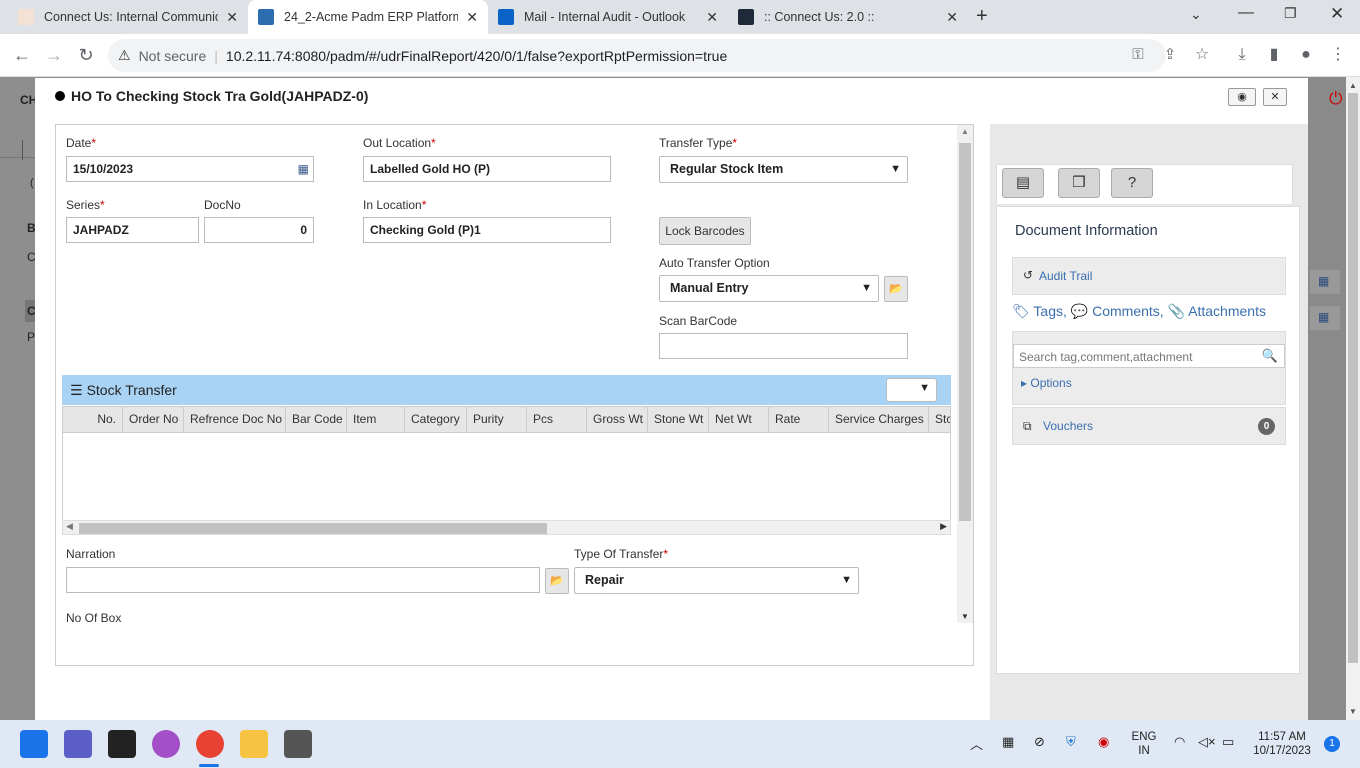  I want to click on browser-tab-connect-us-2: :: Connect Us: 2.0 :: ✕, so click(848, 17).